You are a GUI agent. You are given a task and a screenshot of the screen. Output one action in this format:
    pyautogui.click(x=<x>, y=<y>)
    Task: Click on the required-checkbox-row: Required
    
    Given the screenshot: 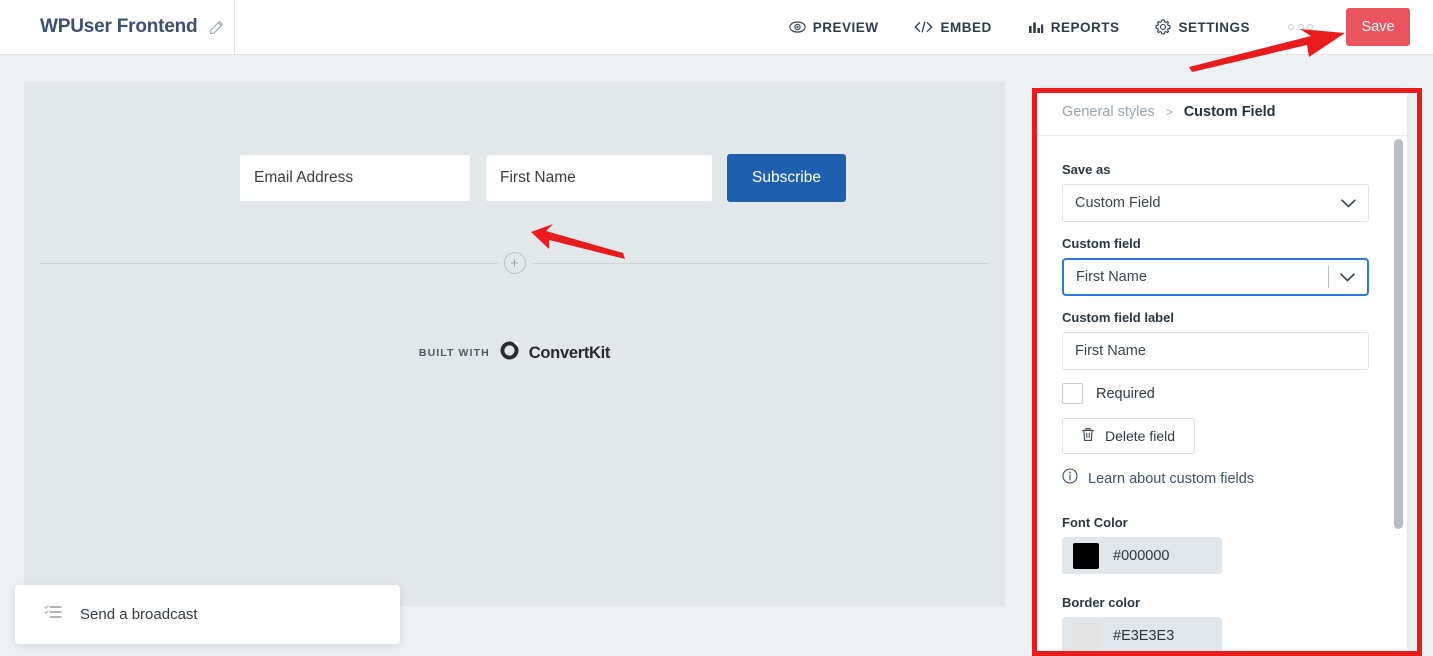 What is the action you would take?
    pyautogui.click(x=1221, y=393)
    